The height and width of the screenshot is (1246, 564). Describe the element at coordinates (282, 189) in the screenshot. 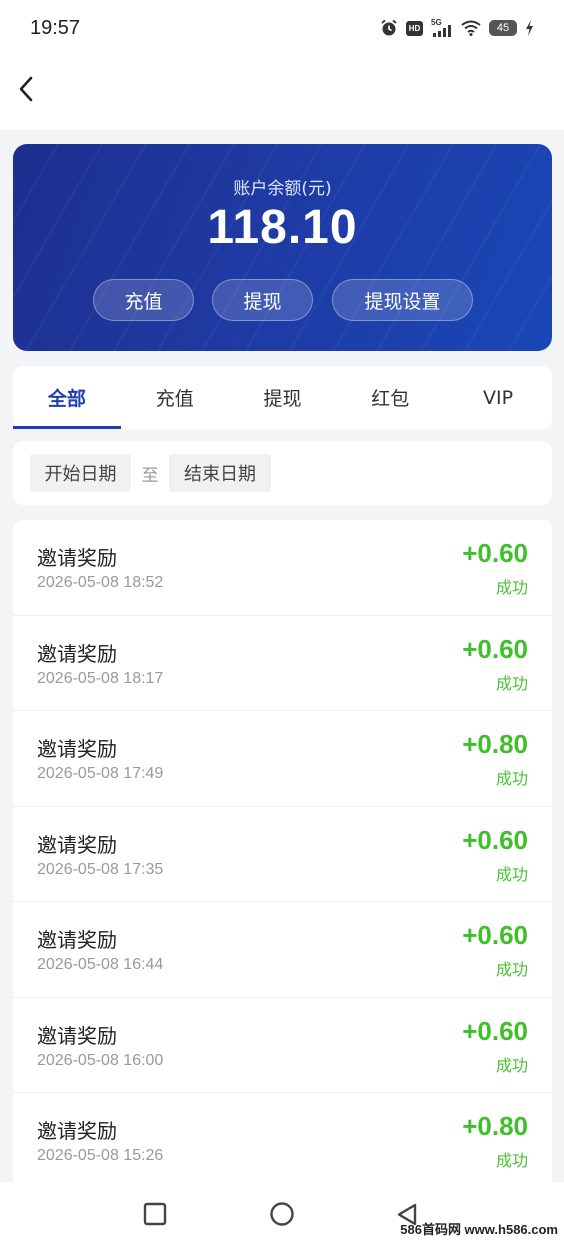

I see `balance-label: 账户余额(元)` at that location.